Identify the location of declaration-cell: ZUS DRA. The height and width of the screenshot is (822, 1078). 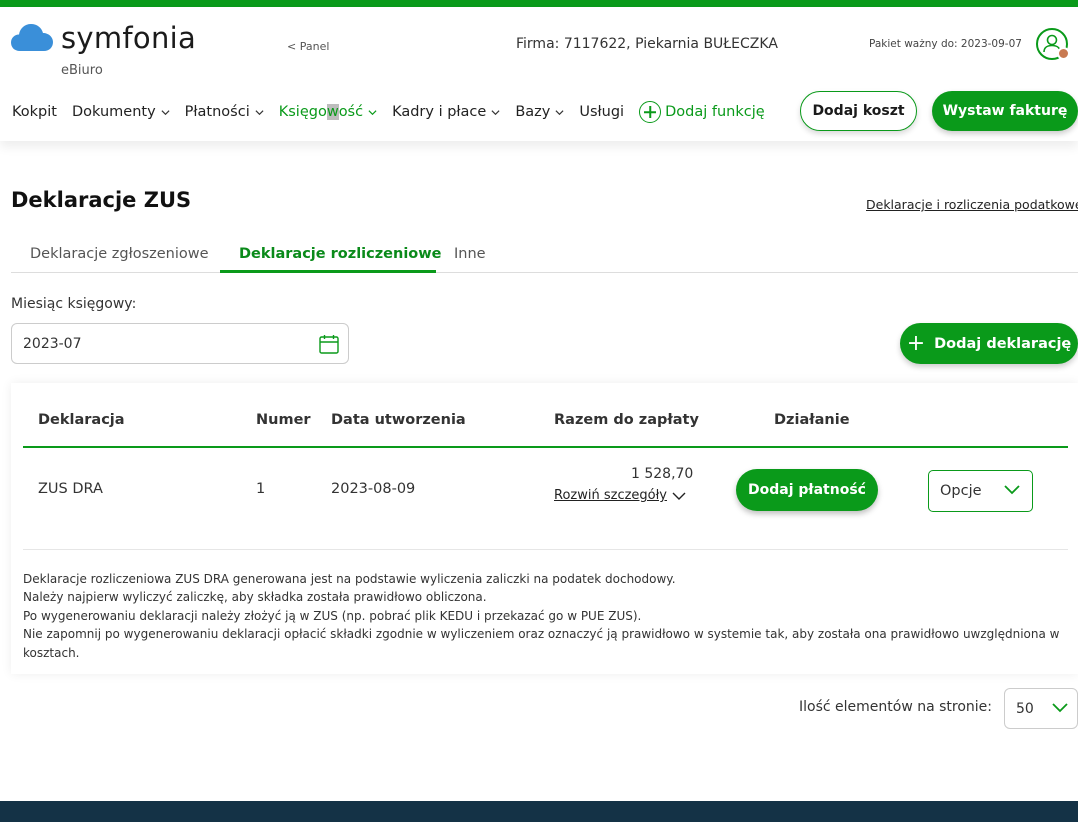
(70, 489).